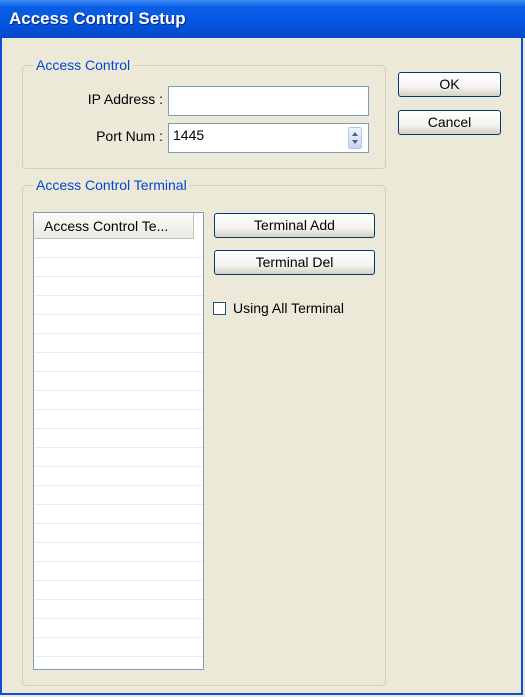 Image resolution: width=525 pixels, height=697 pixels. Describe the element at coordinates (189, 135) in the screenshot. I see `port-num-value: 1445` at that location.